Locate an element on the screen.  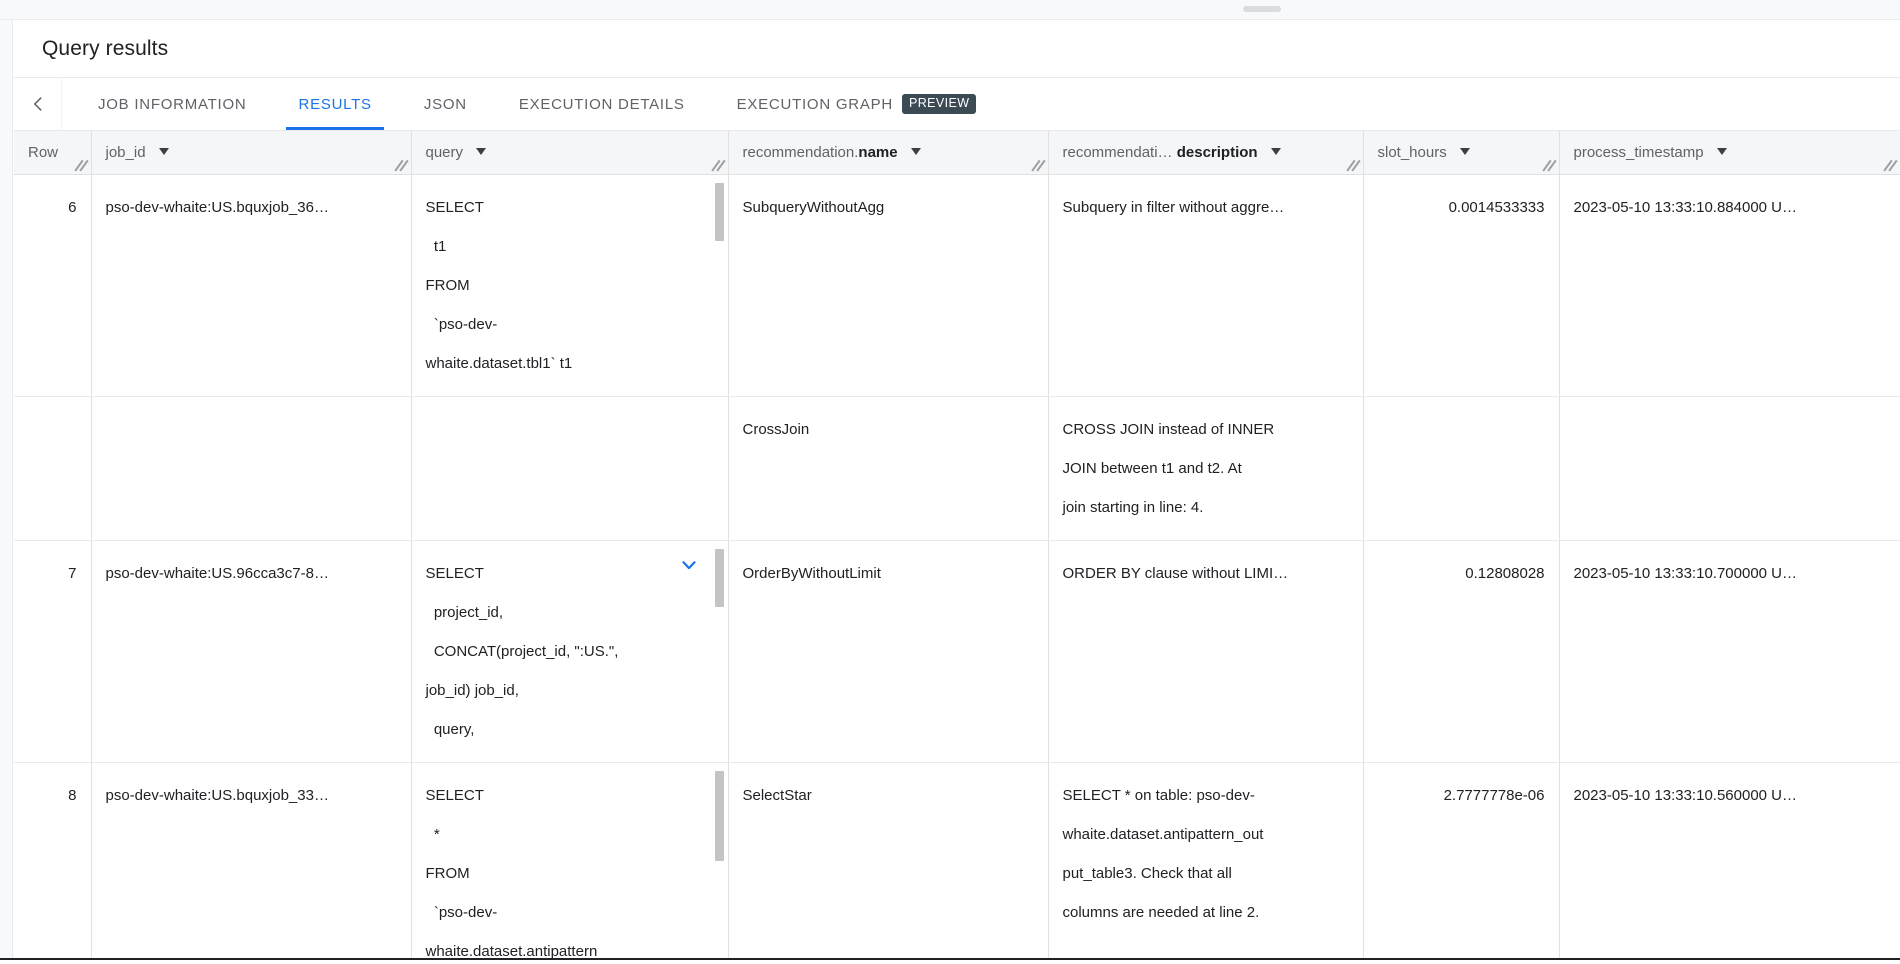
cell-row-number: 7 is located at coordinates (53, 651).